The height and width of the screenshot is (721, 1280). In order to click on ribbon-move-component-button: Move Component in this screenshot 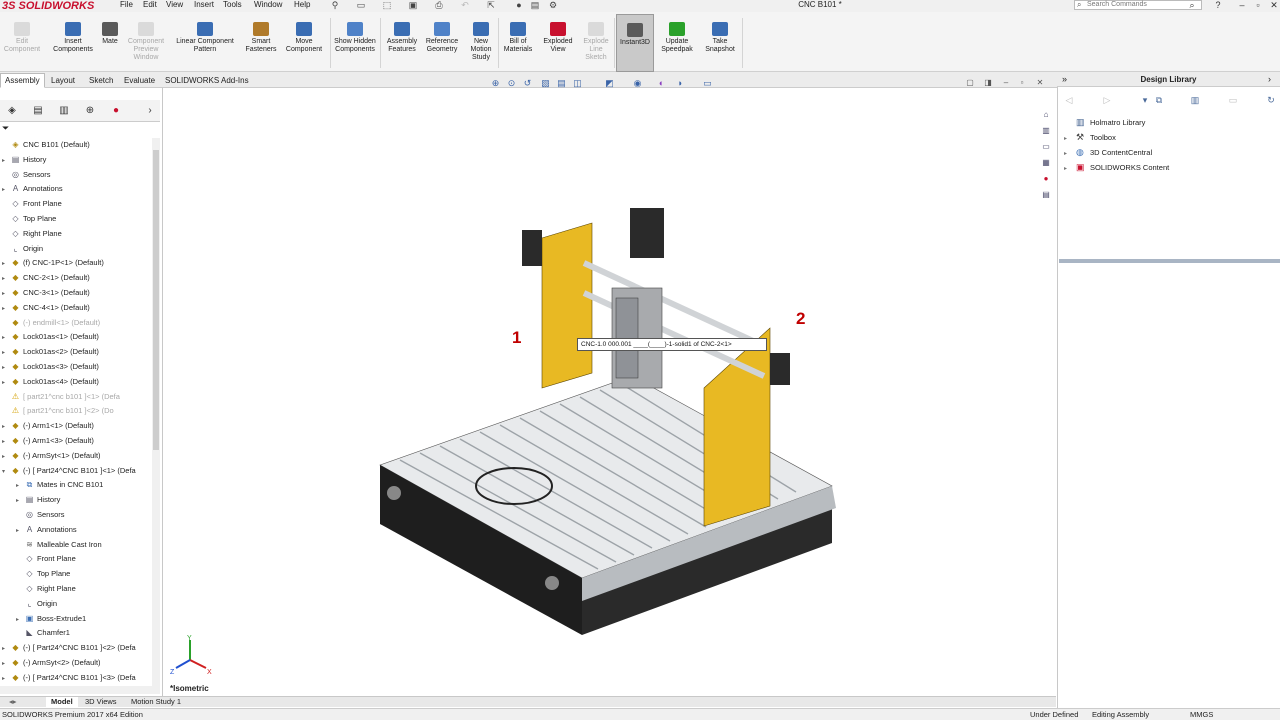, I will do `click(304, 43)`.